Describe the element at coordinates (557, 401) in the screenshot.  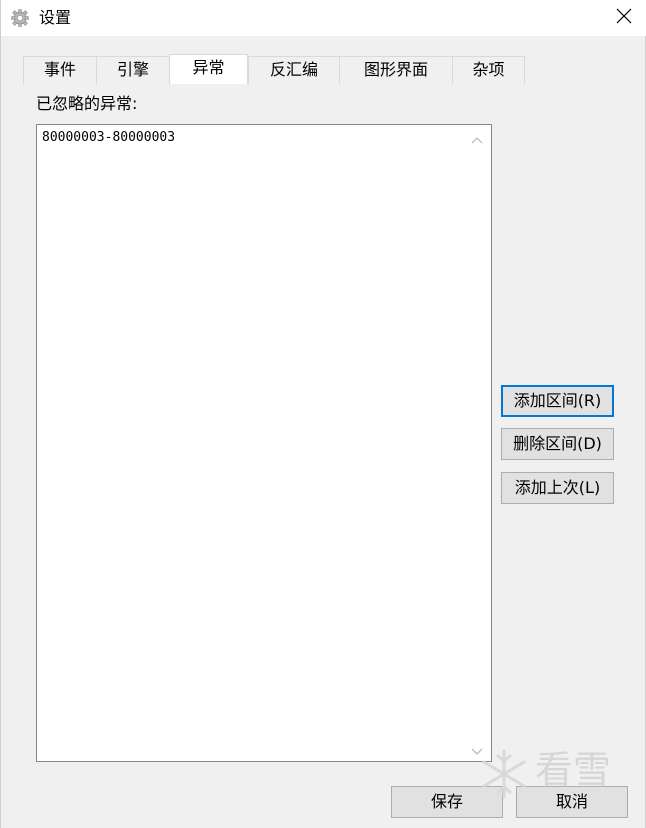
I see `add-range-button: 添加区间(R)` at that location.